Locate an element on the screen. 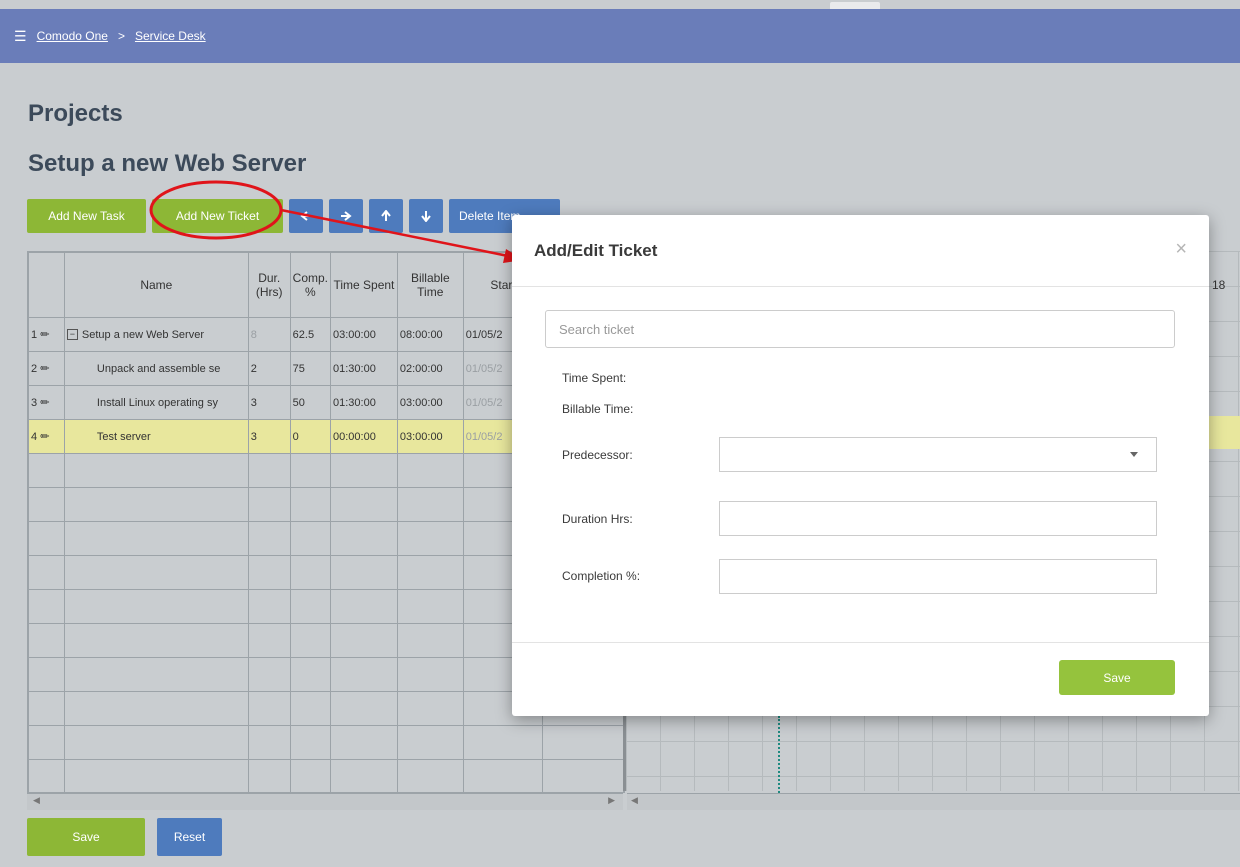 This screenshot has width=1240, height=867. dialog-footer-divider is located at coordinates (860, 642).